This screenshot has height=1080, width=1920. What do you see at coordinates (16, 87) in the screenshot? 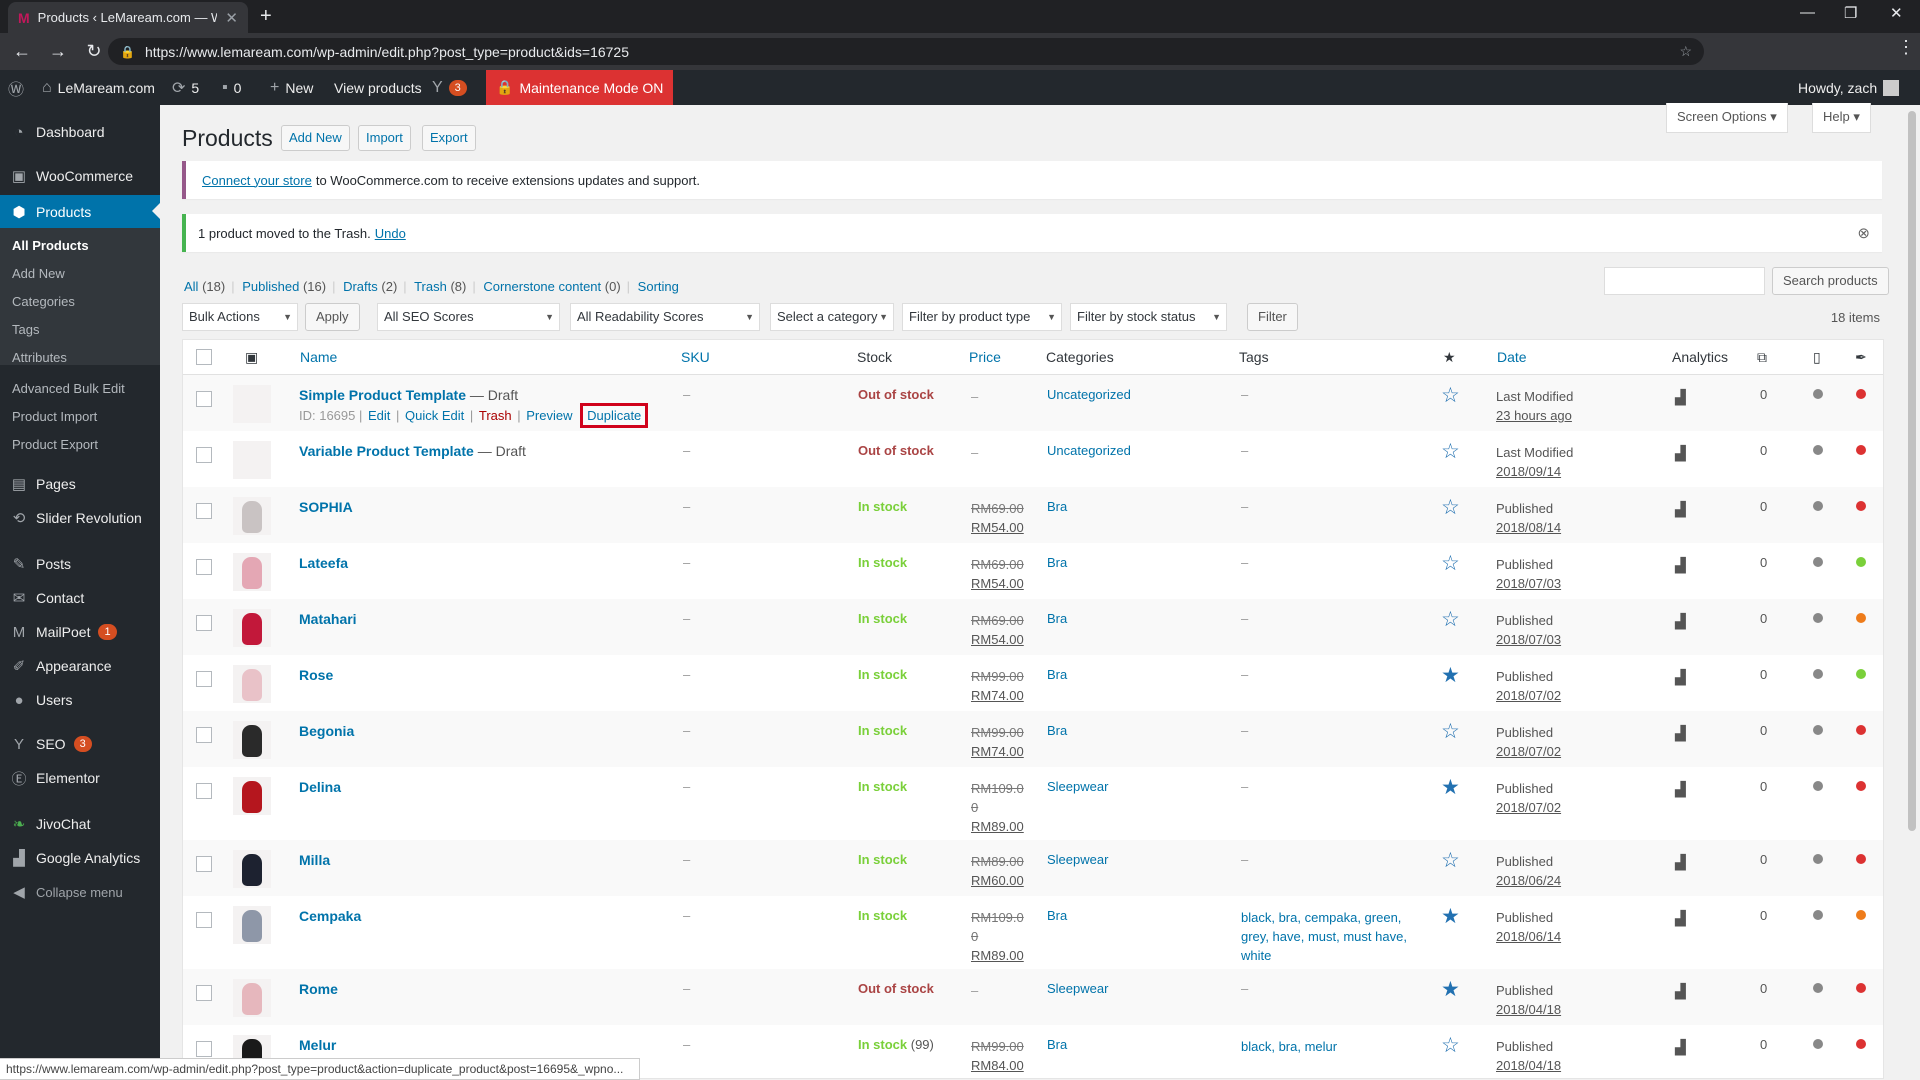
I see `wordpress-logo-icon: Ⓦ` at bounding box center [16, 87].